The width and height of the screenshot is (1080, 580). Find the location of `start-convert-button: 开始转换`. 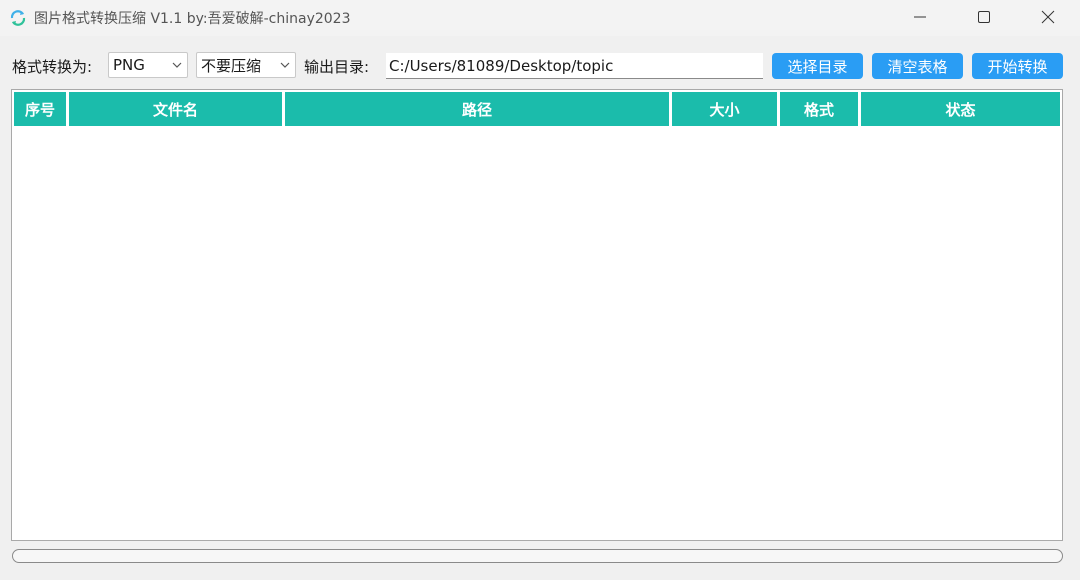

start-convert-button: 开始转换 is located at coordinates (1017, 66).